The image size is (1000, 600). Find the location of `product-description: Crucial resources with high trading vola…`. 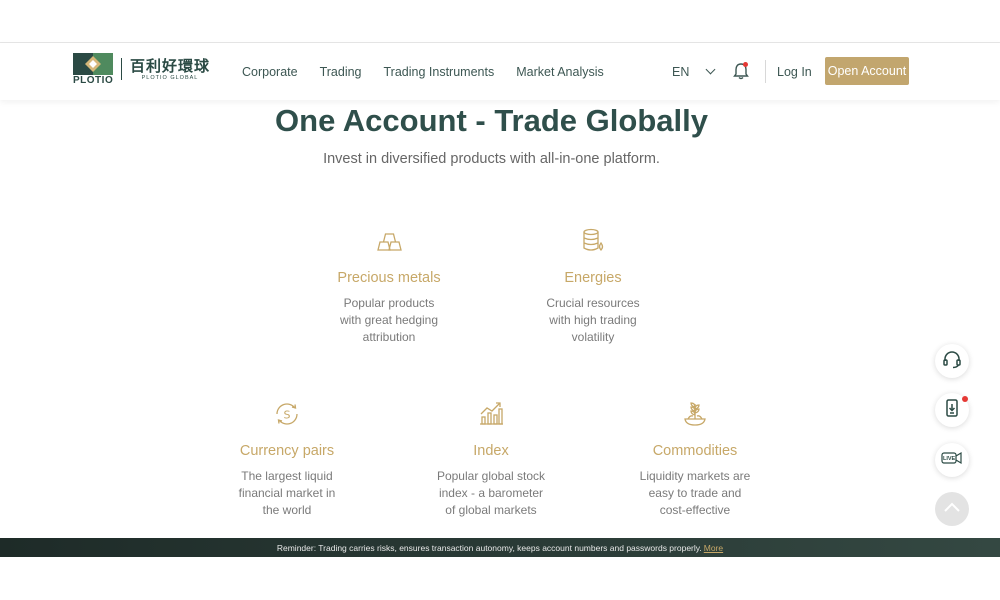

product-description: Crucial resources with high trading vola… is located at coordinates (593, 320).